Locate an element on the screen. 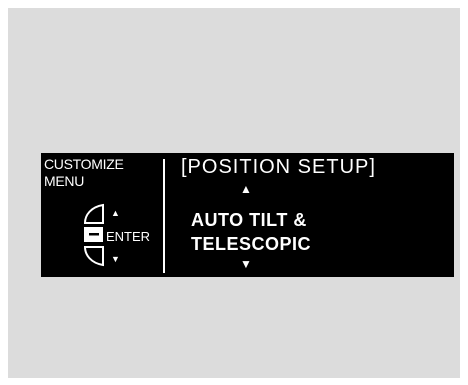  scroll-down-arrow-icon: ▼ is located at coordinates (246, 264).